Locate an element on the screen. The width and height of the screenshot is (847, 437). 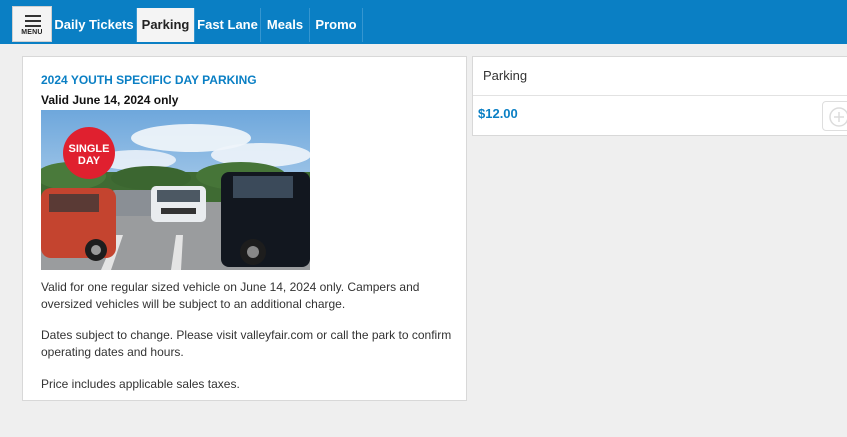
menu-label: MENU is located at coordinates (32, 32).